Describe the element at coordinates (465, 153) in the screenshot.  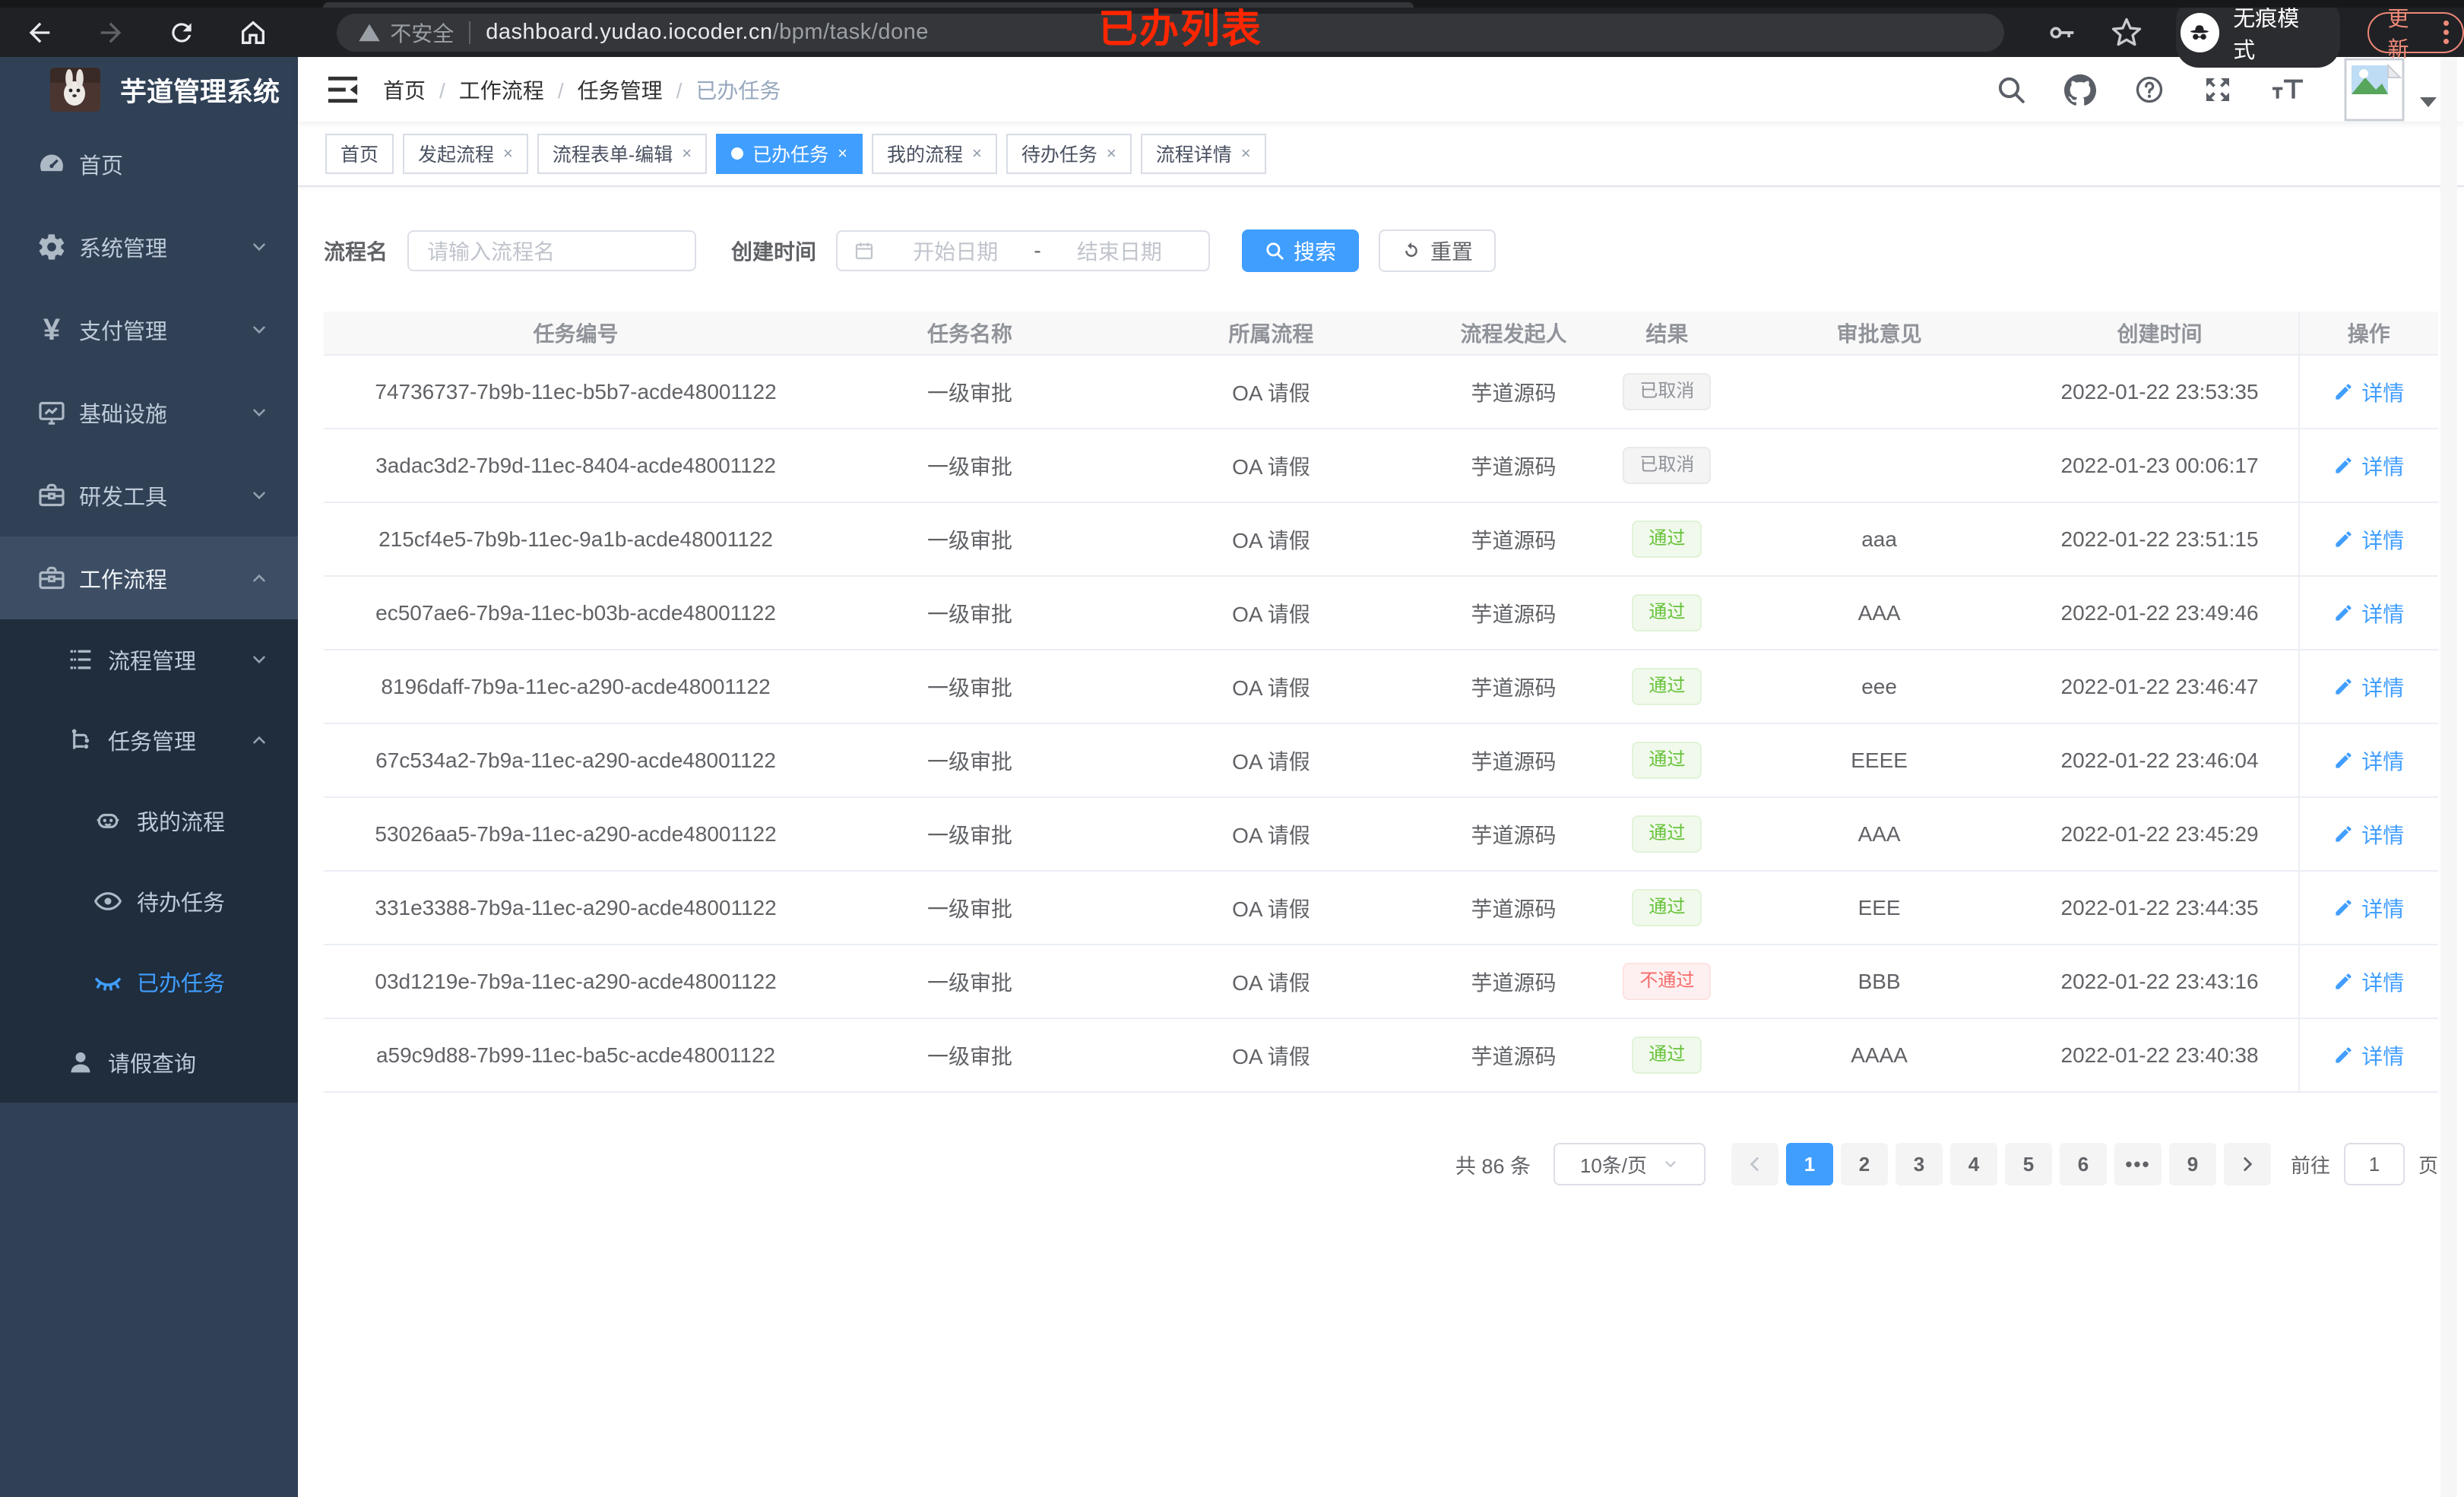
I see `tab-start-process: 发起流程 ×` at that location.